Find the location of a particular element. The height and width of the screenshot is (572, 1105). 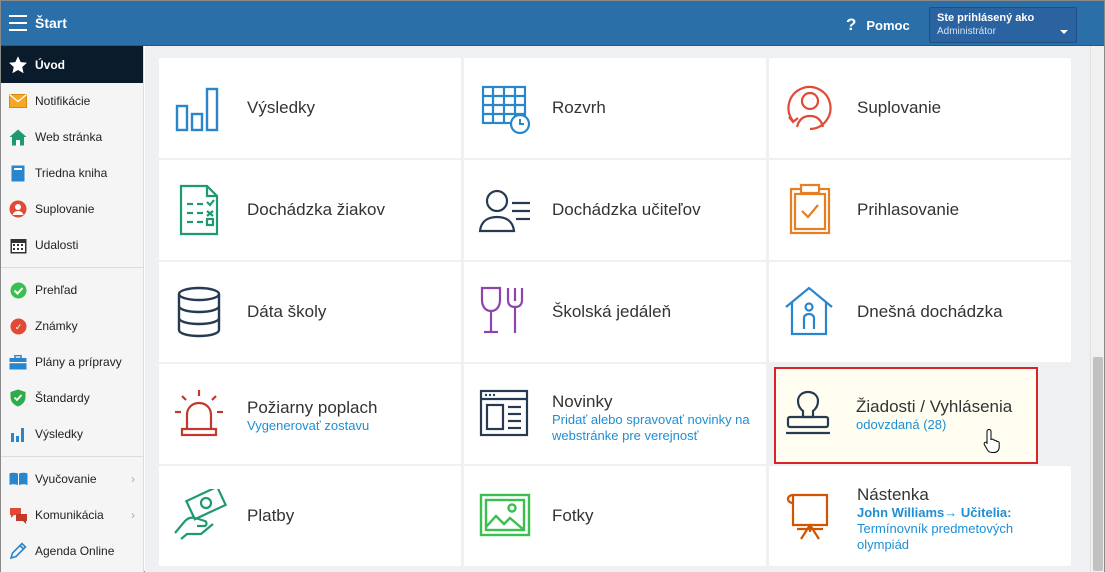

grade-icon: ✓ is located at coordinates (18, 326).